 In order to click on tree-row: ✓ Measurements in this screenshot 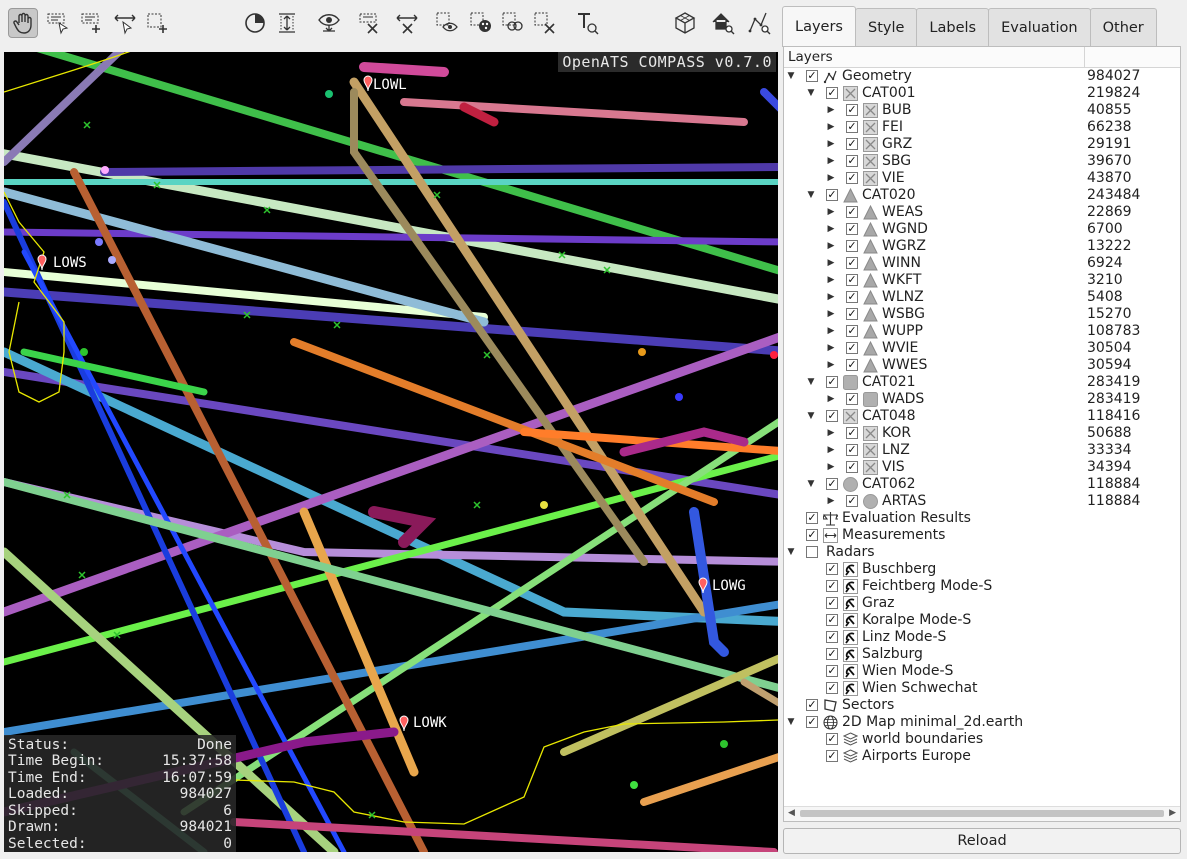, I will do `click(982, 535)`.